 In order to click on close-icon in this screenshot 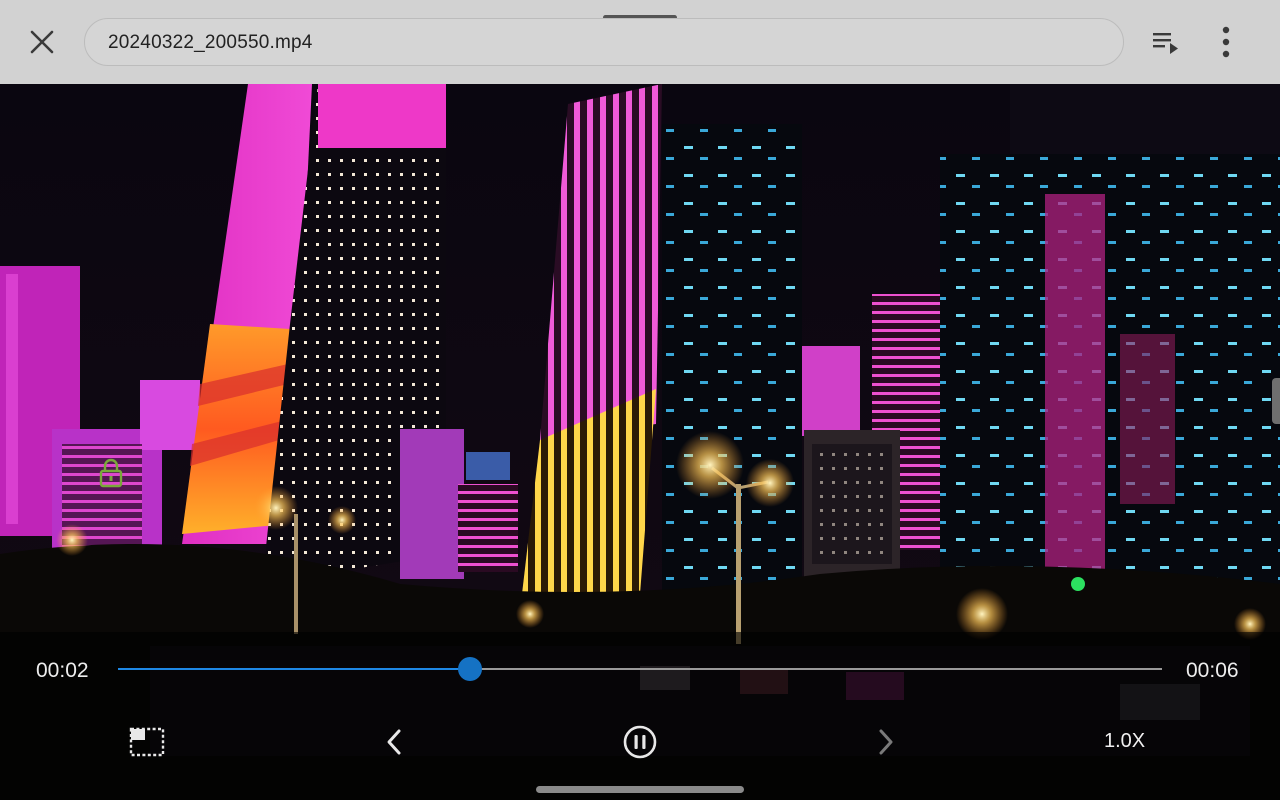, I will do `click(42, 42)`.